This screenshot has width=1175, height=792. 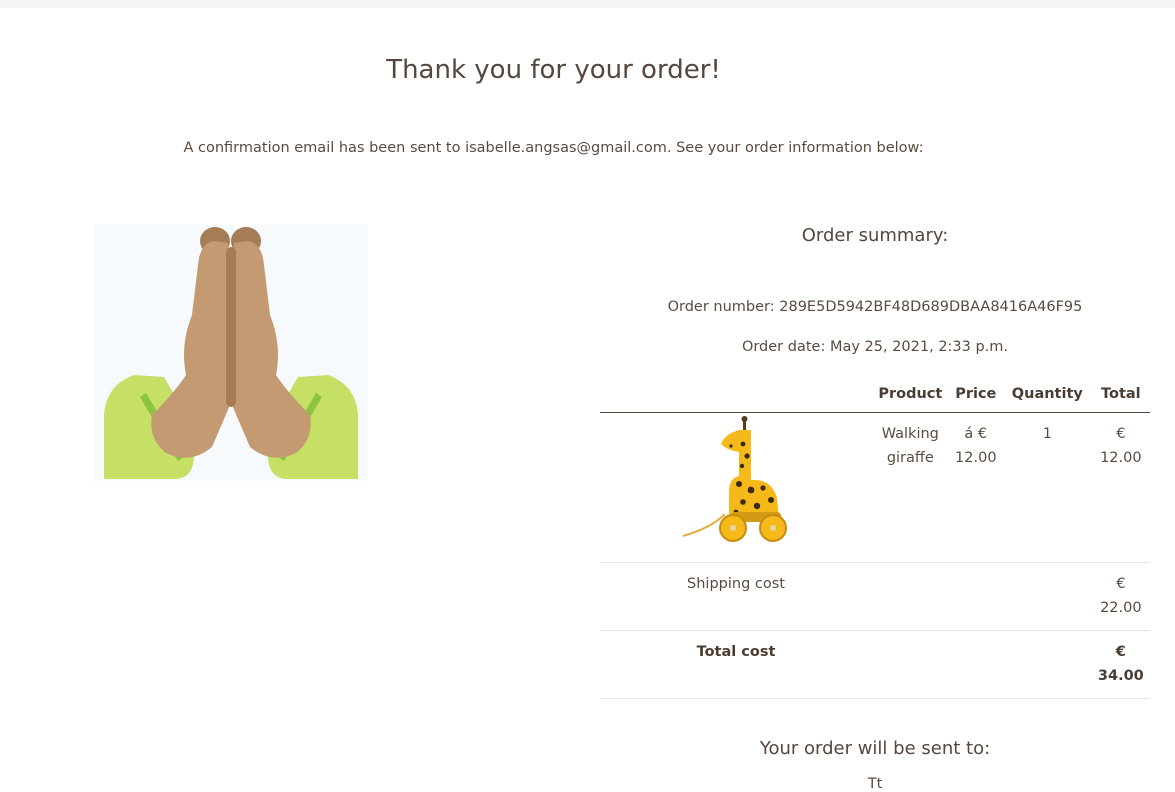 I want to click on order-summary-title: Order summary:, so click(x=875, y=235).